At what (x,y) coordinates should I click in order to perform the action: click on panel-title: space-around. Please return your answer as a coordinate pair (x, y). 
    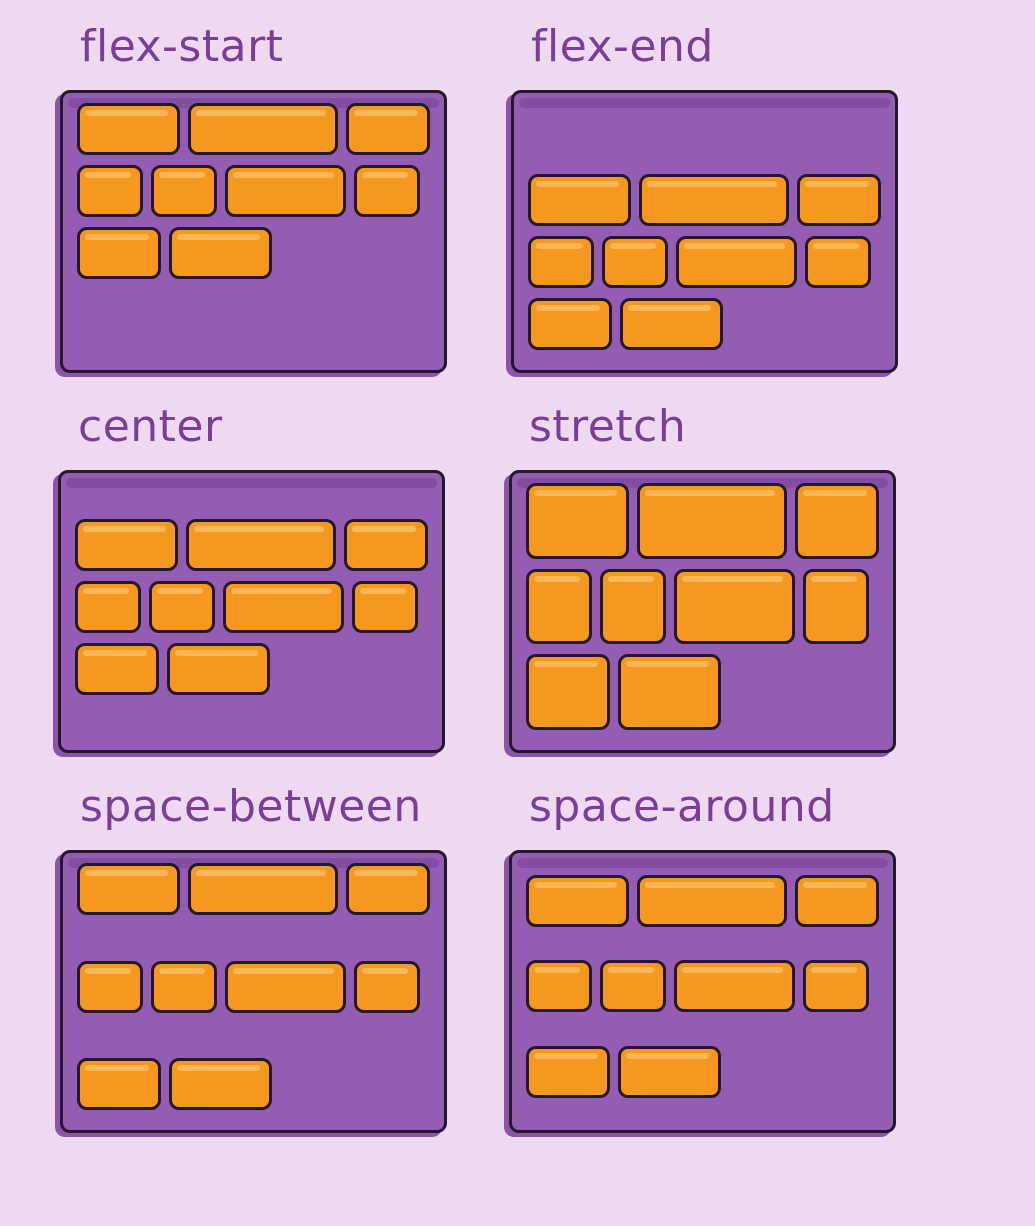
    Looking at the image, I should click on (682, 806).